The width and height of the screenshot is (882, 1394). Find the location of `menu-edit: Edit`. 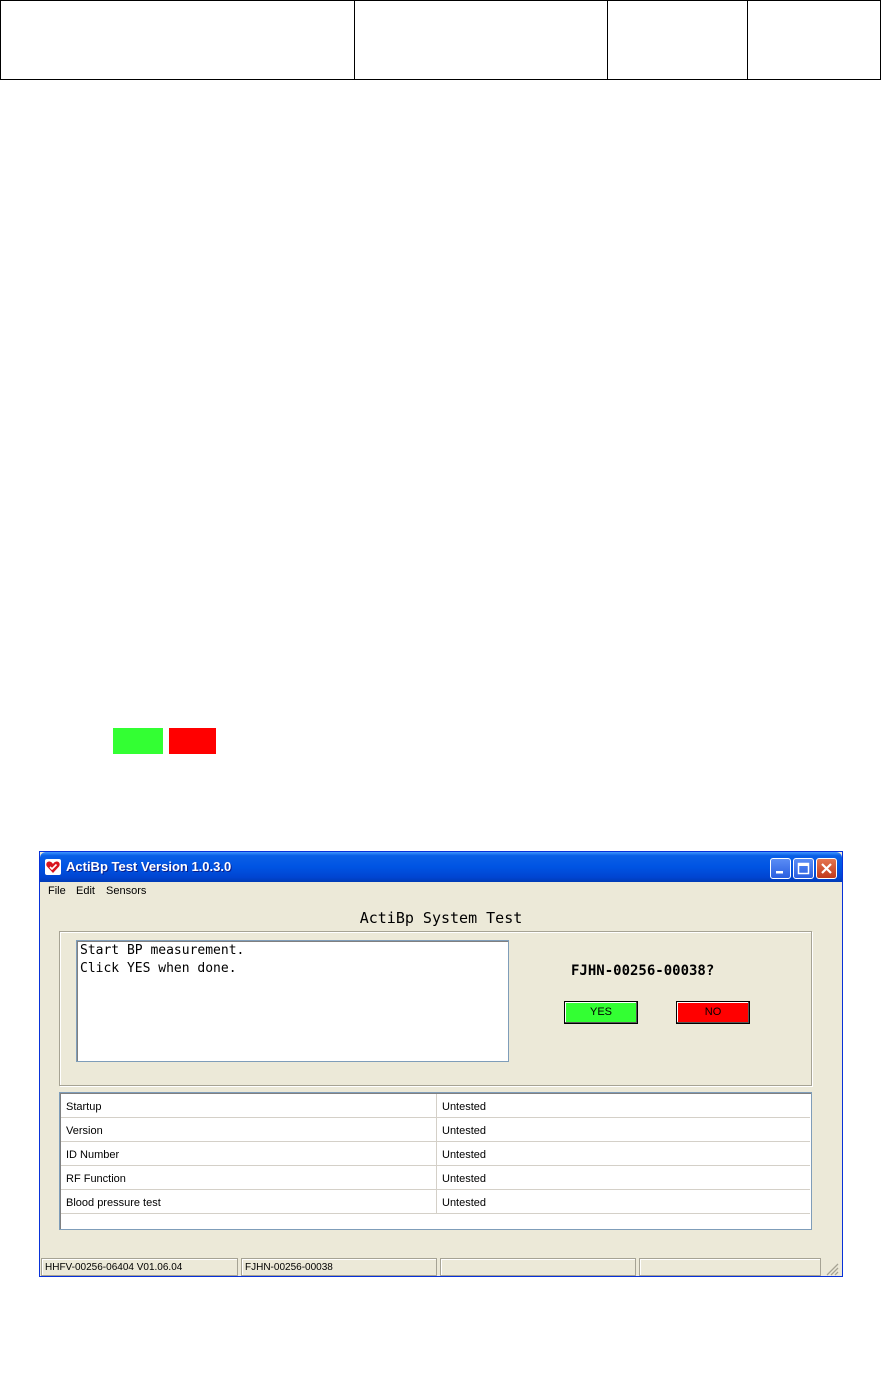

menu-edit: Edit is located at coordinates (85, 891).